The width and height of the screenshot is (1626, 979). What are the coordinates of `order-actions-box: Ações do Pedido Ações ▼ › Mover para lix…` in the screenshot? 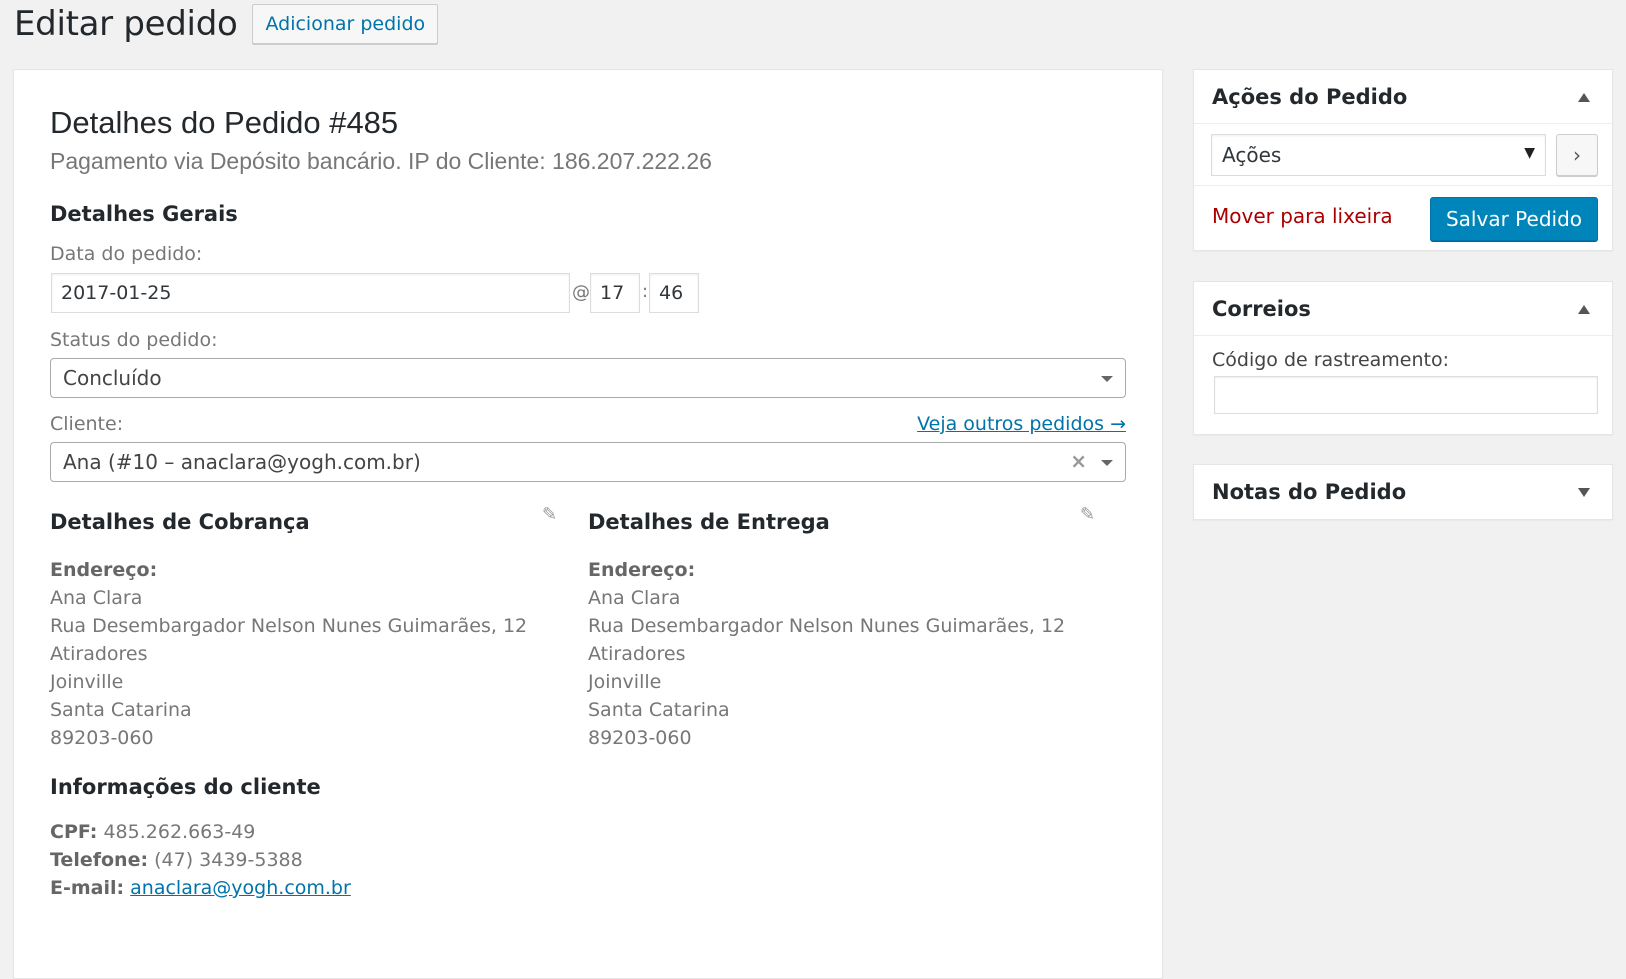 It's located at (1403, 160).